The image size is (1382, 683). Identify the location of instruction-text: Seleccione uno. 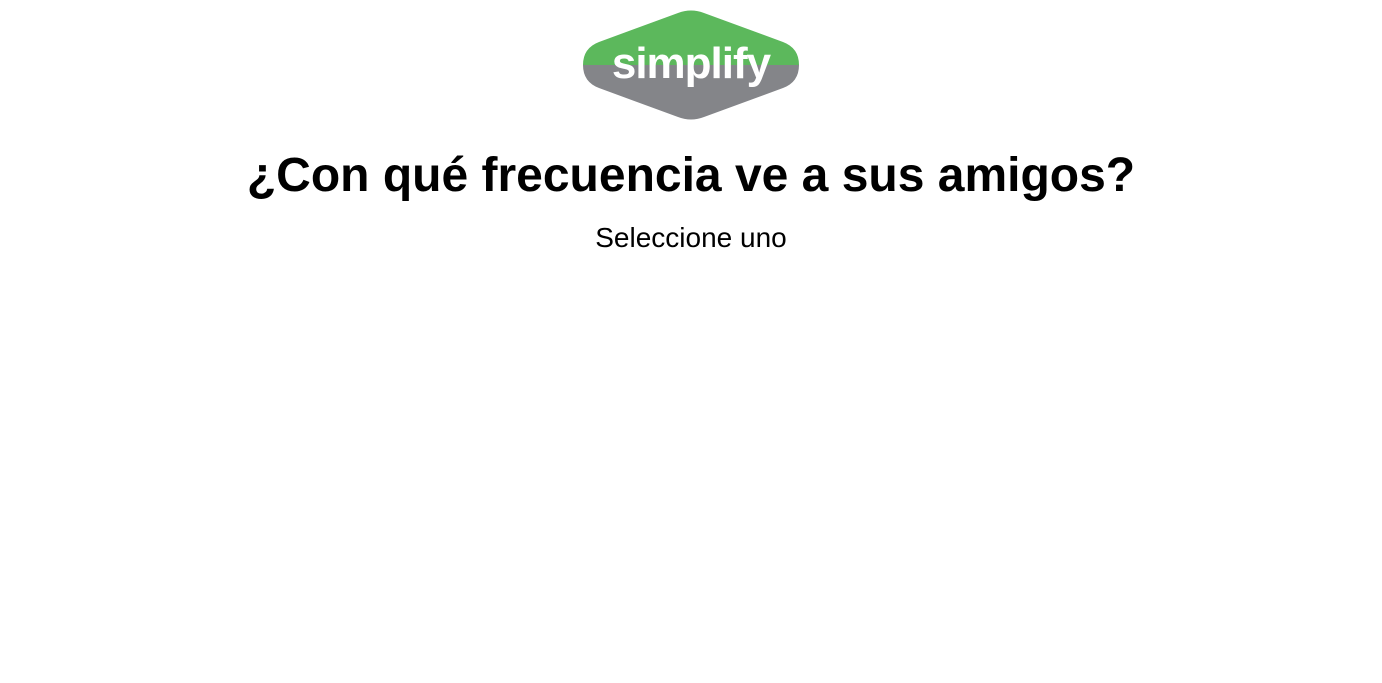
(691, 237).